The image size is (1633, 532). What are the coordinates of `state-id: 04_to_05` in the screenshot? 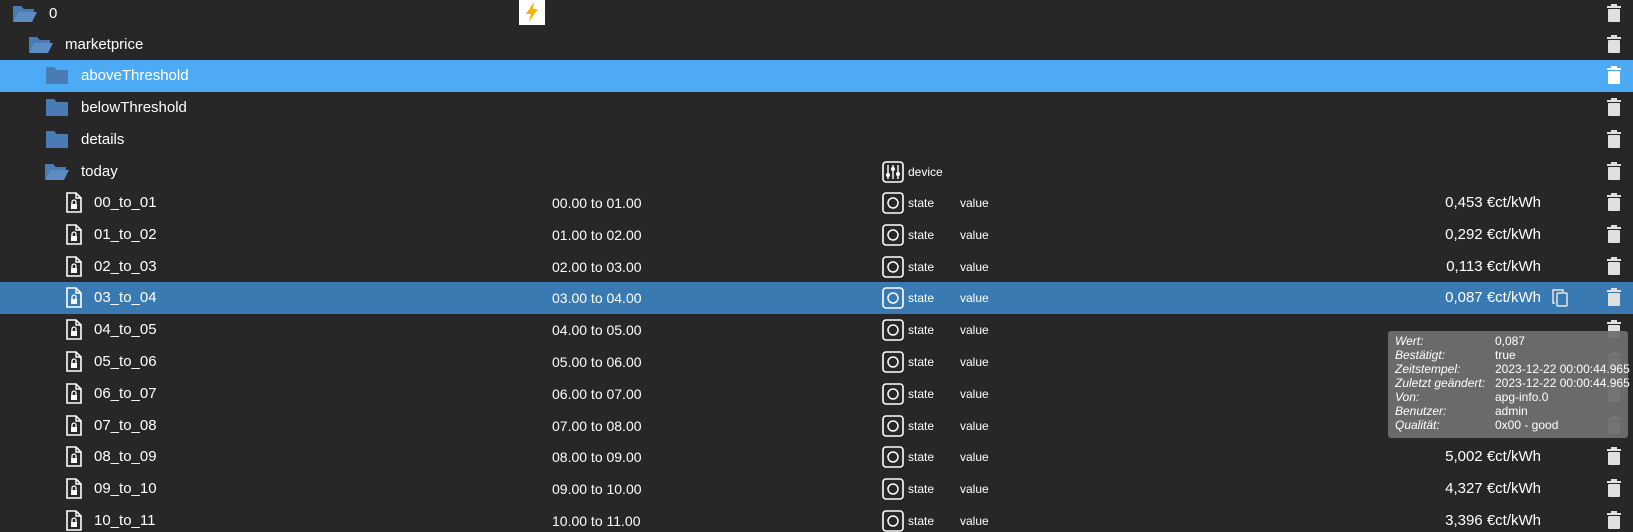 It's located at (125, 329).